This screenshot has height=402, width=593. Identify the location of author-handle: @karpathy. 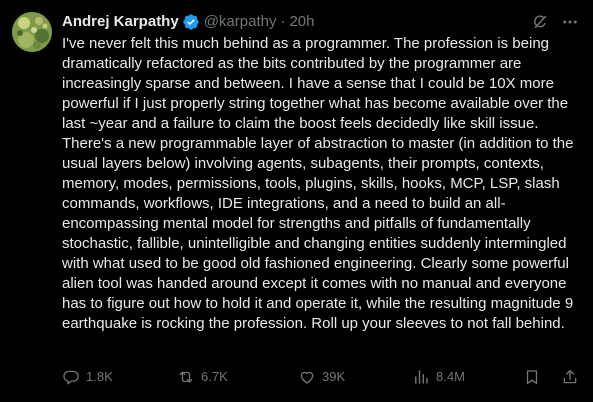
(240, 22).